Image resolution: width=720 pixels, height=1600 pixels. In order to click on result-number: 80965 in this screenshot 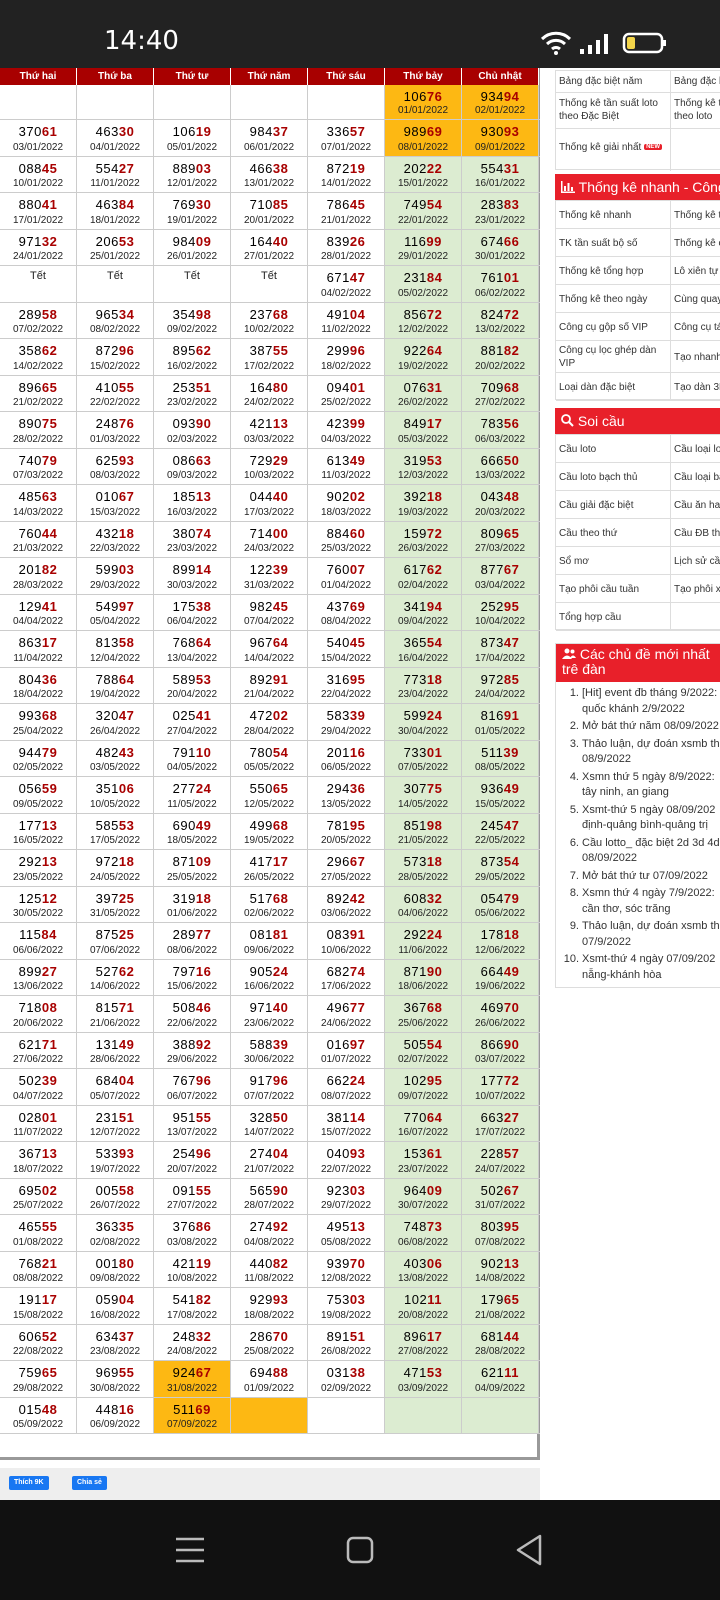, I will do `click(500, 533)`.